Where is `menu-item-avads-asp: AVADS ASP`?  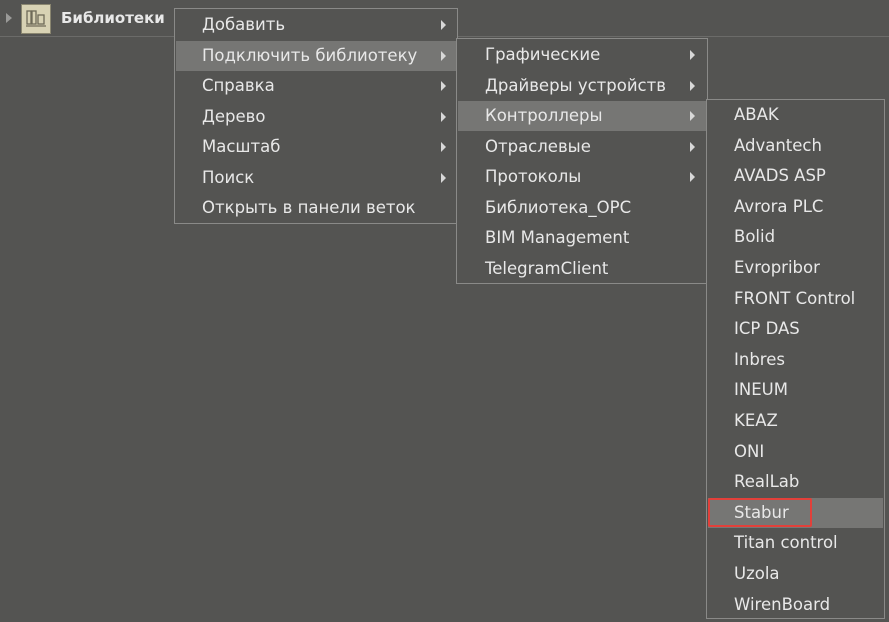 menu-item-avads-asp: AVADS ASP is located at coordinates (795, 176).